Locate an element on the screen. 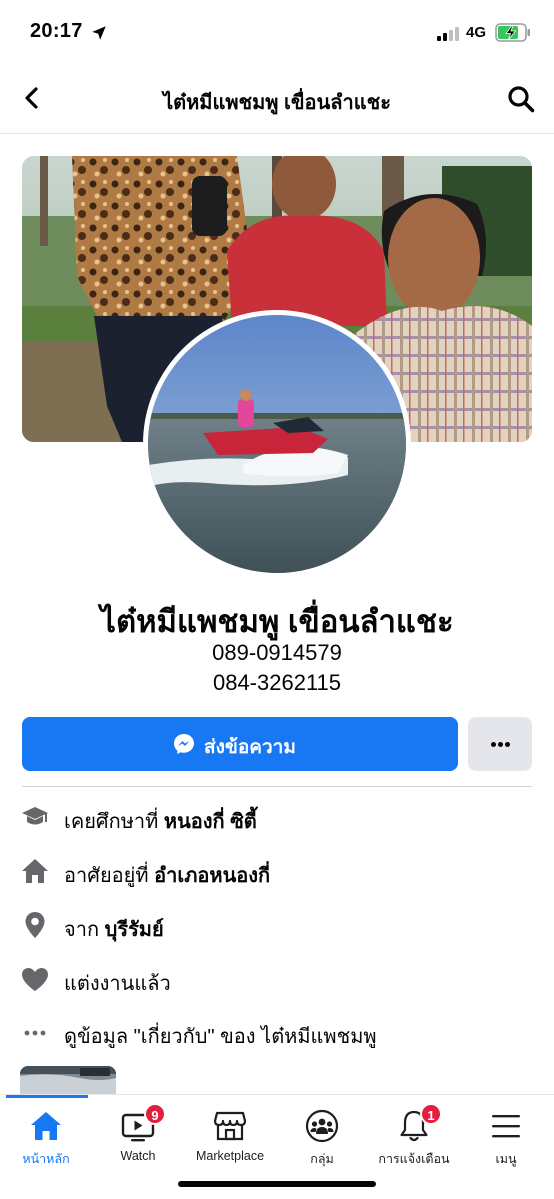 This screenshot has width=554, height=1199. divider is located at coordinates (277, 786).